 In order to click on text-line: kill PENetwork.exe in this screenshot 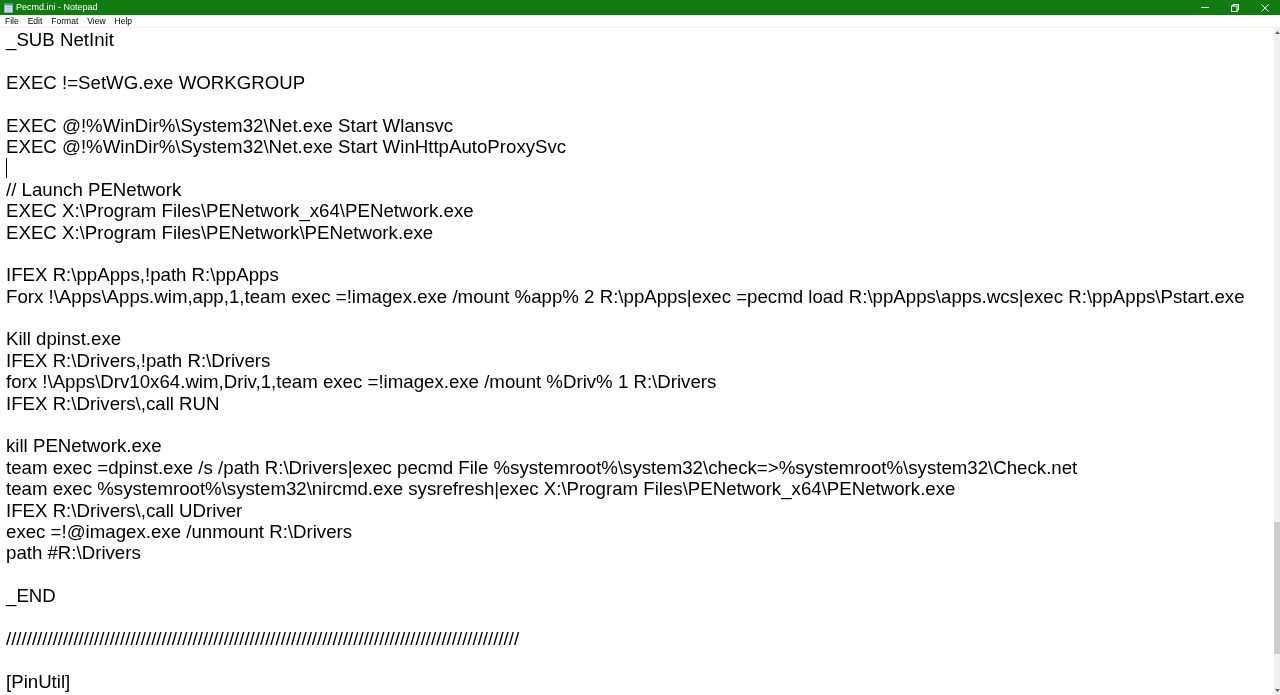, I will do `click(84, 446)`.